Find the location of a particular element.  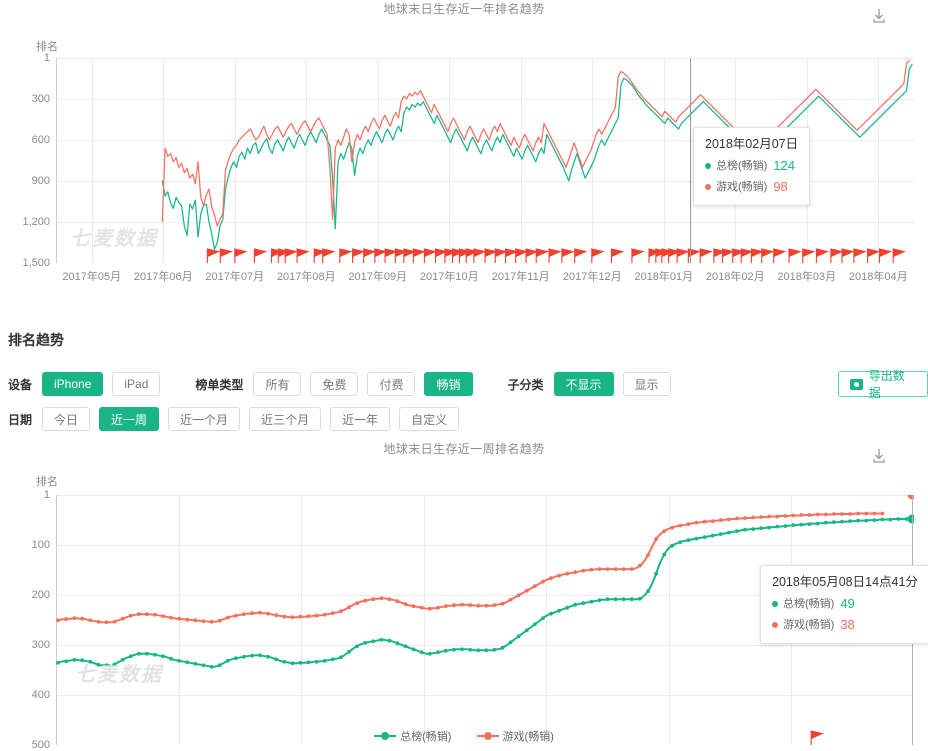

legend-dot-game is located at coordinates (708, 186).